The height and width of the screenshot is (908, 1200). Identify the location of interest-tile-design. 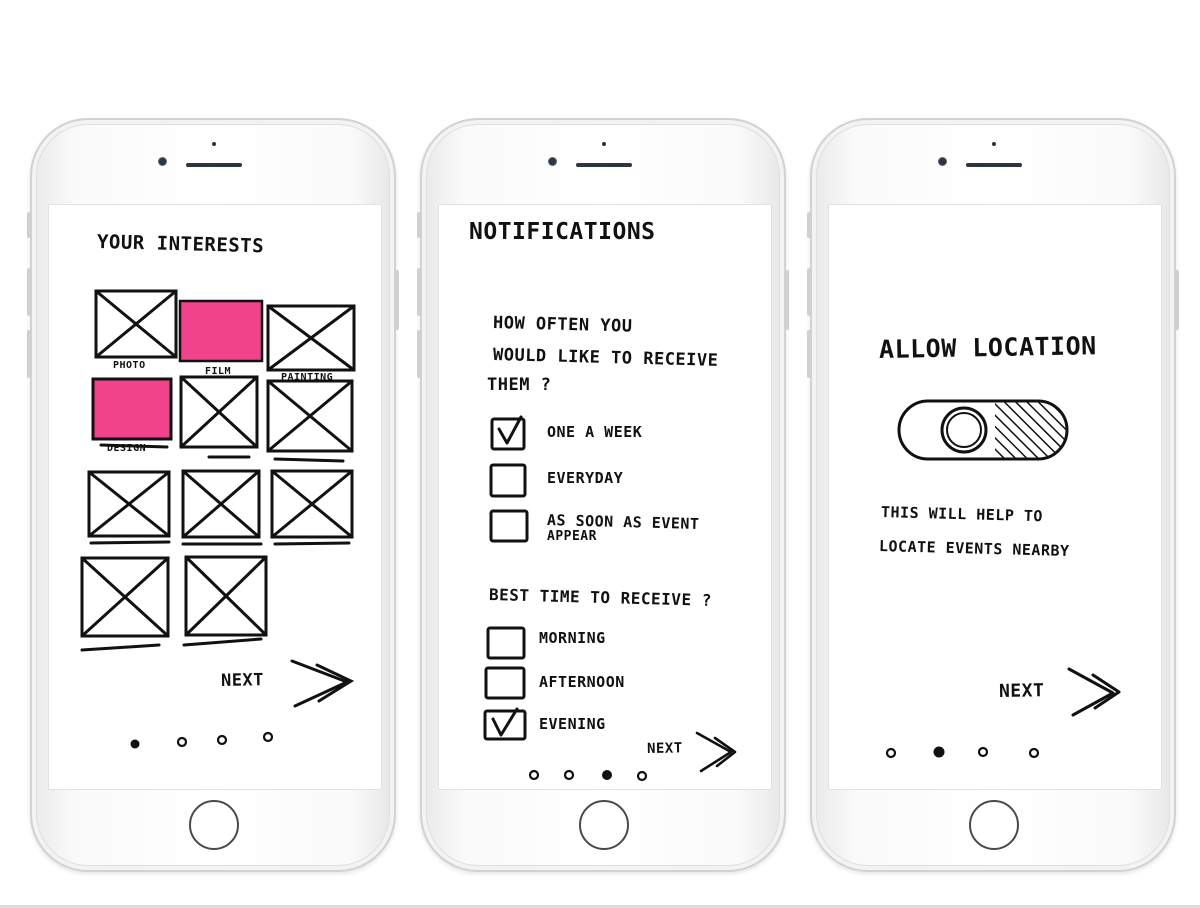
(132, 409).